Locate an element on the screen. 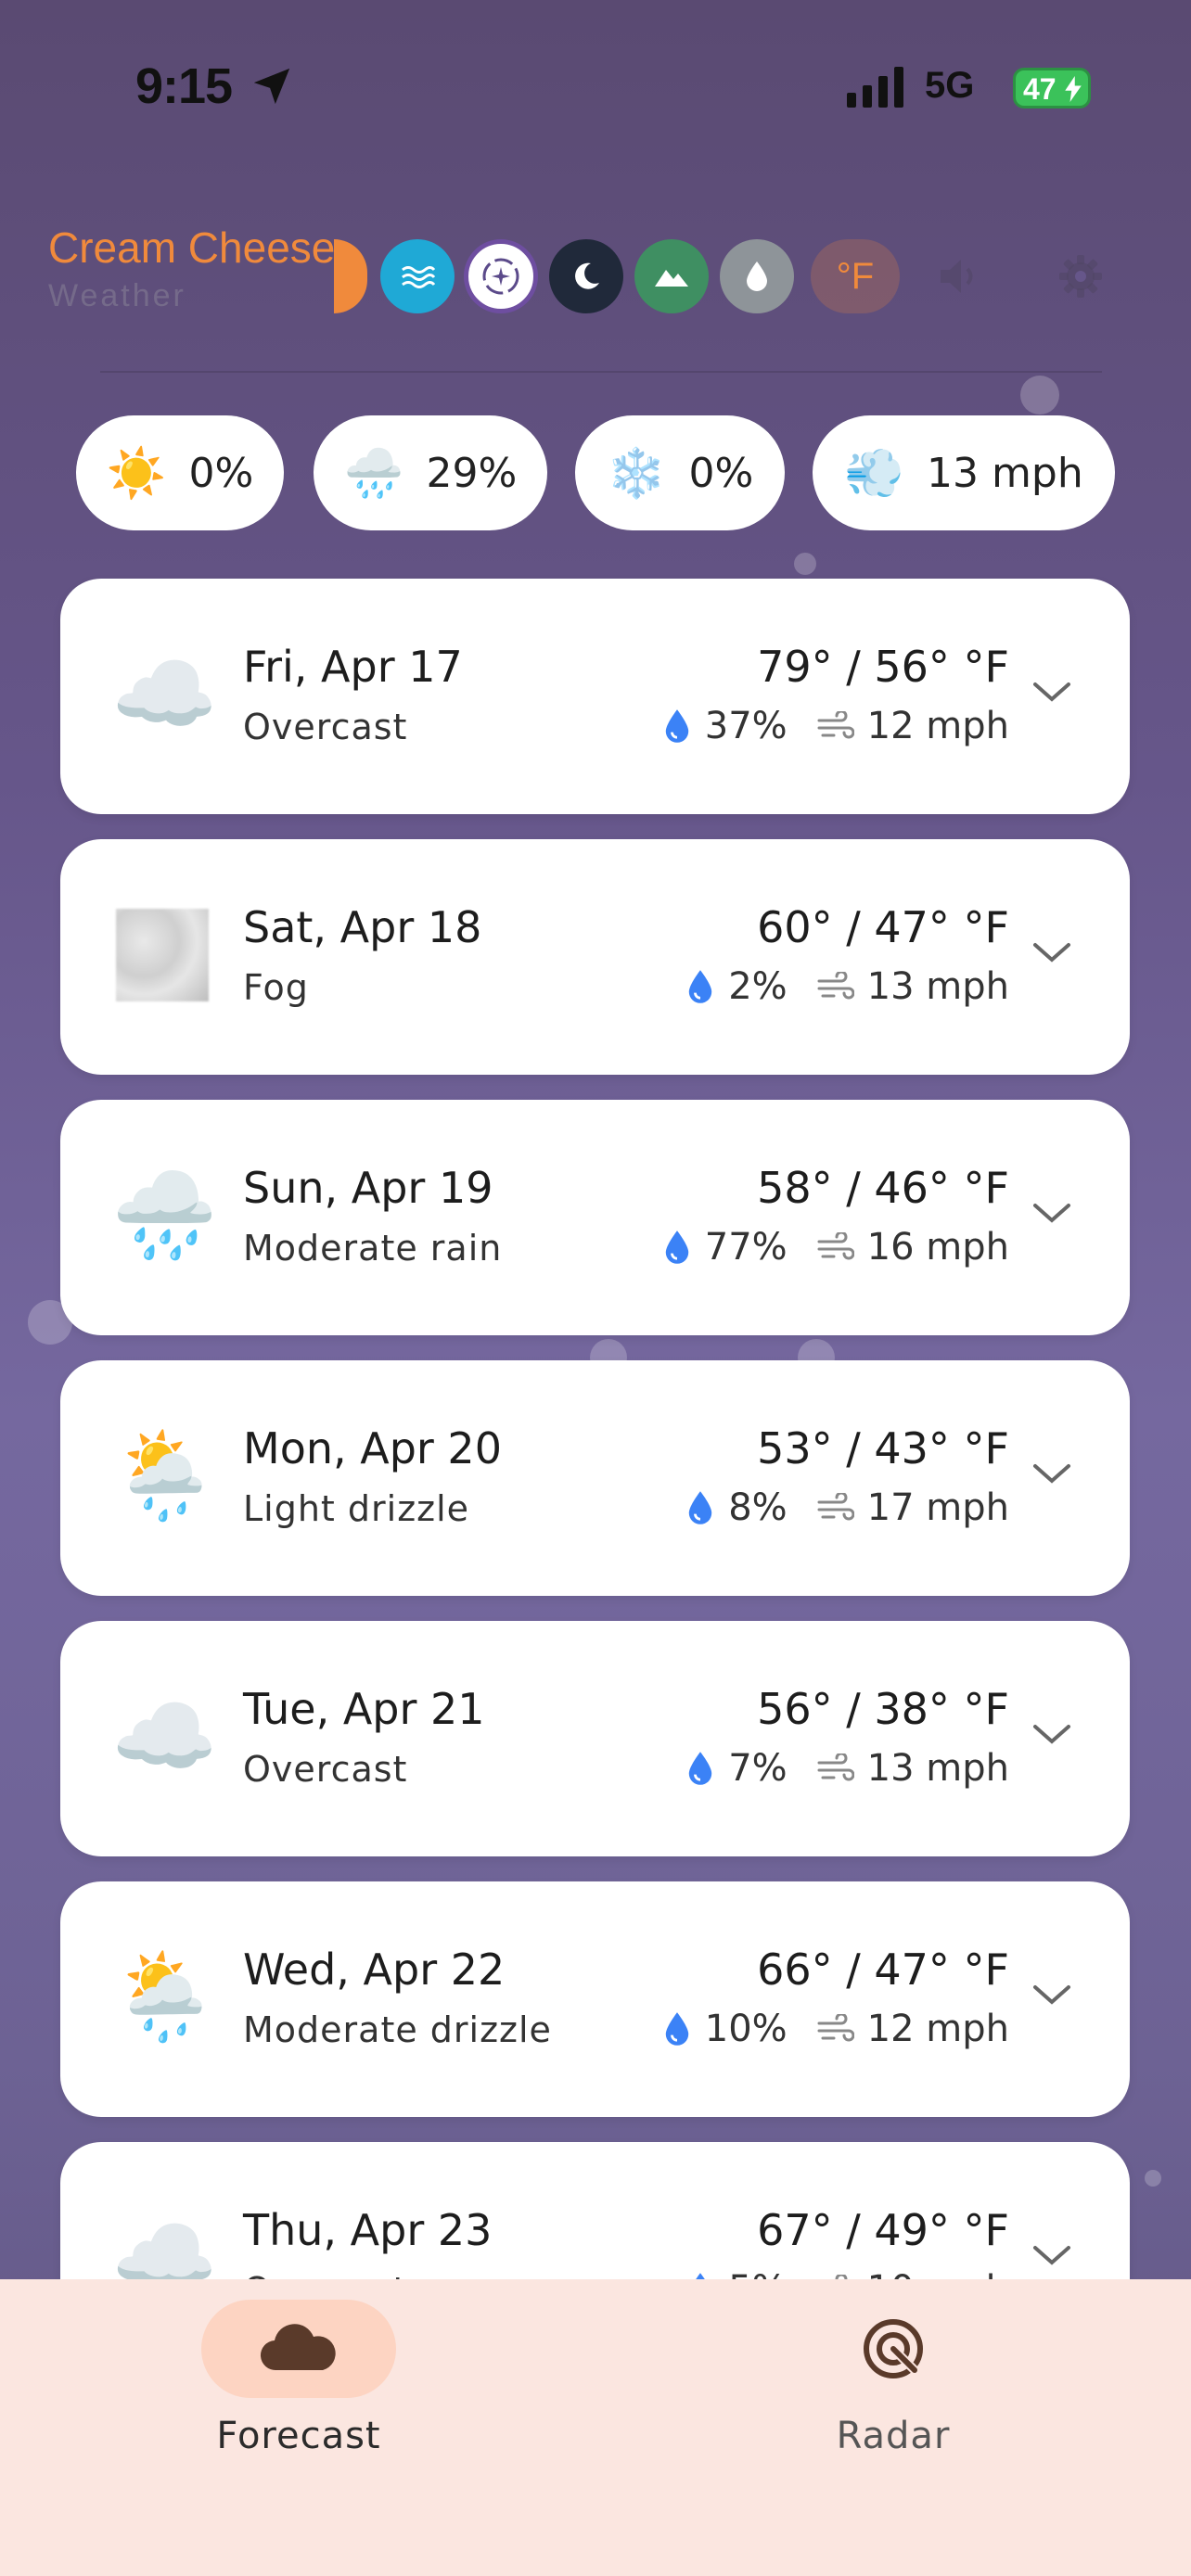 The image size is (1191, 2576). precip-value: 37% is located at coordinates (746, 726).